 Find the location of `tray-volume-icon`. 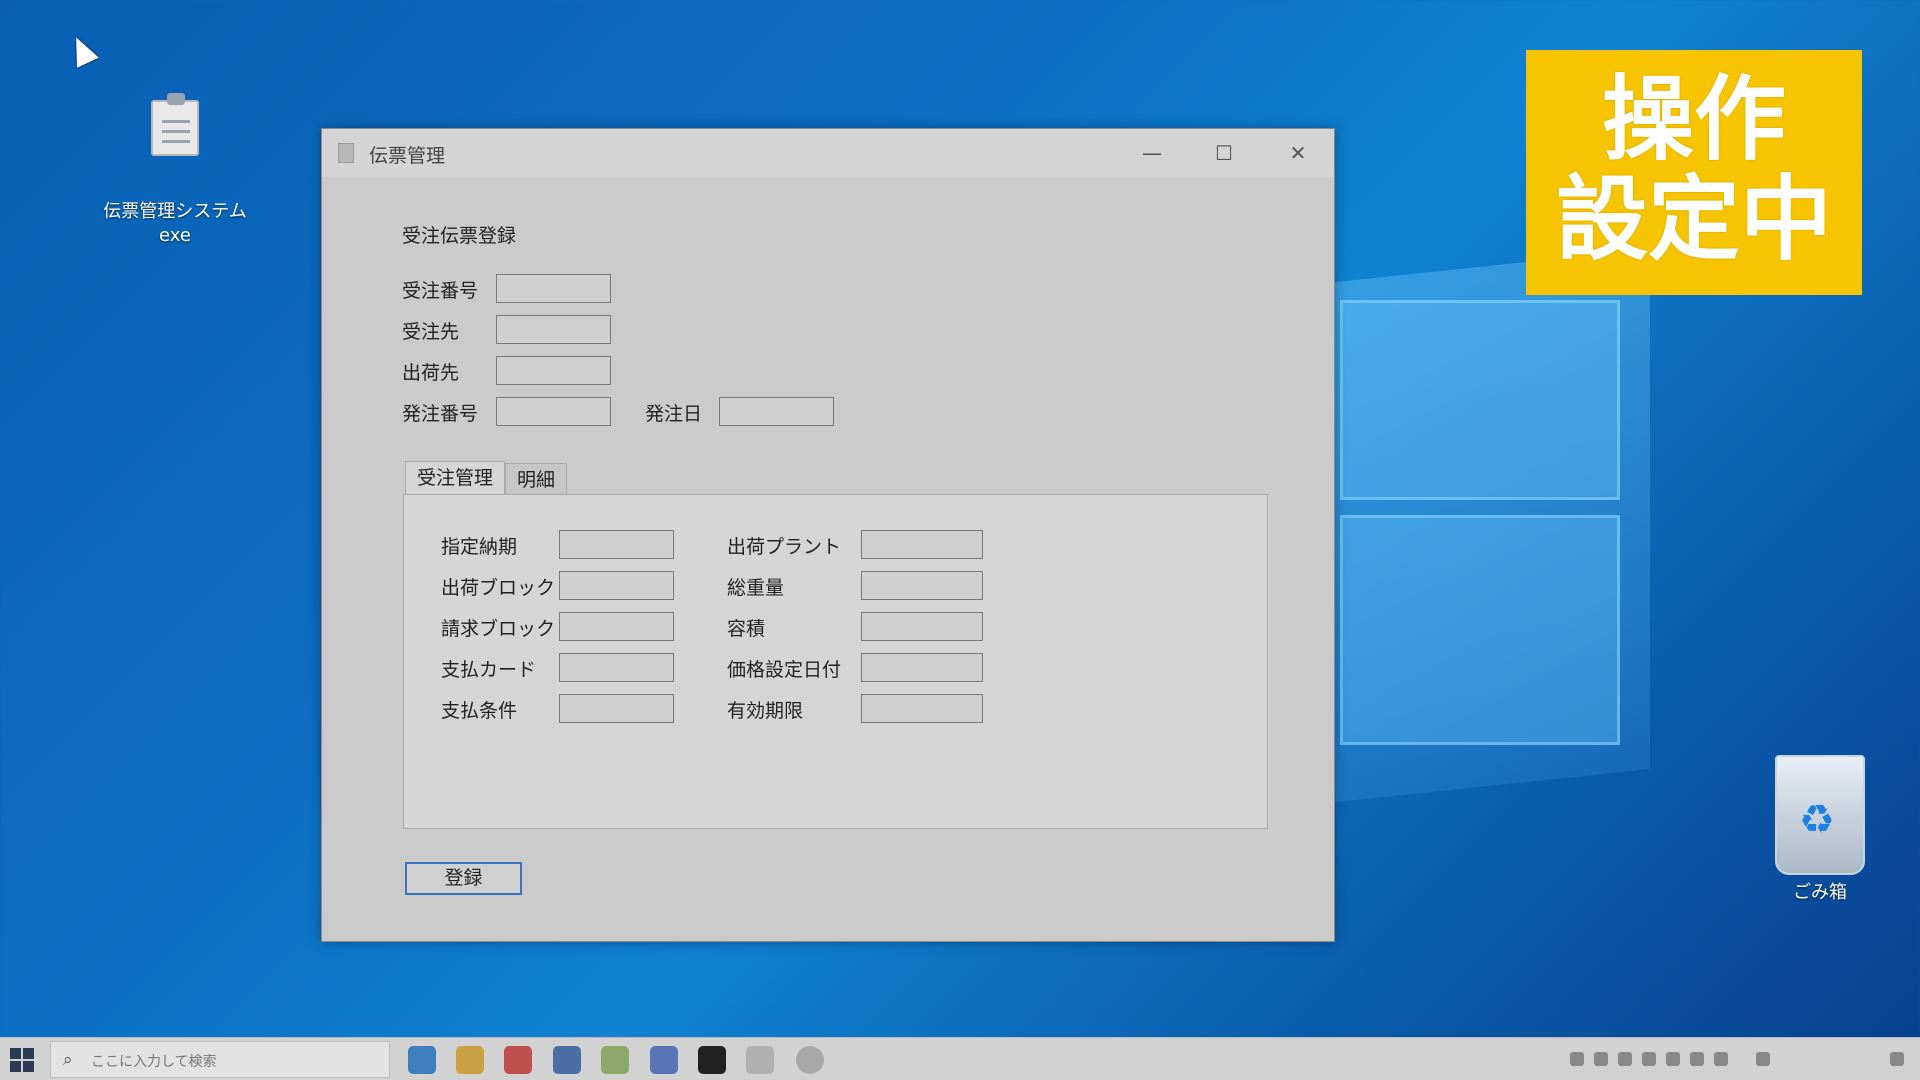

tray-volume-icon is located at coordinates (1721, 1059).